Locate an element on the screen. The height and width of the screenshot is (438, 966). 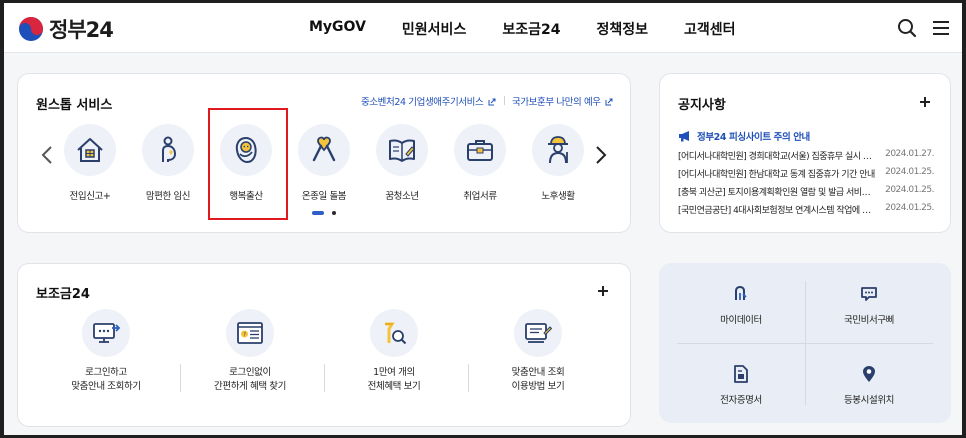
quick-label: 마이데이터 is located at coordinates (741, 320).